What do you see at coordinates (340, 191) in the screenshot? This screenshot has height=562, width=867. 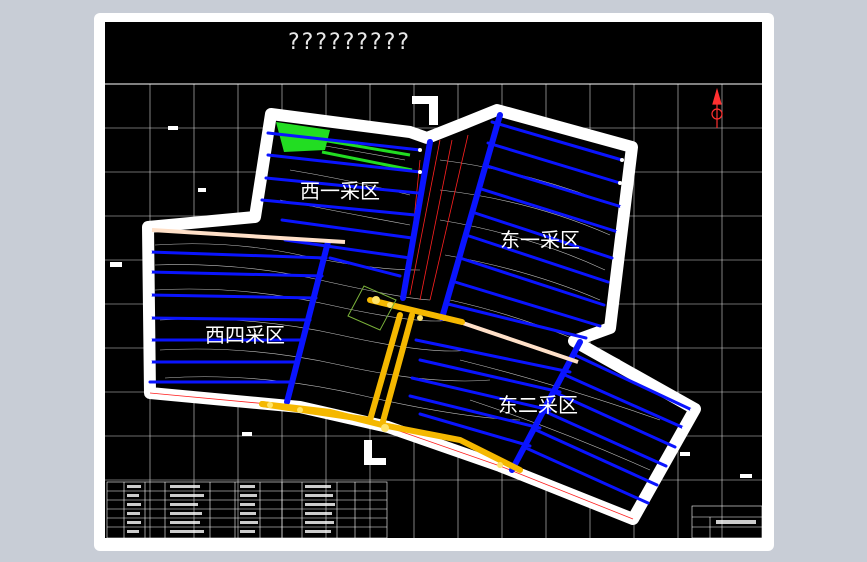 I see `zone-label-west-one: 西一采区` at bounding box center [340, 191].